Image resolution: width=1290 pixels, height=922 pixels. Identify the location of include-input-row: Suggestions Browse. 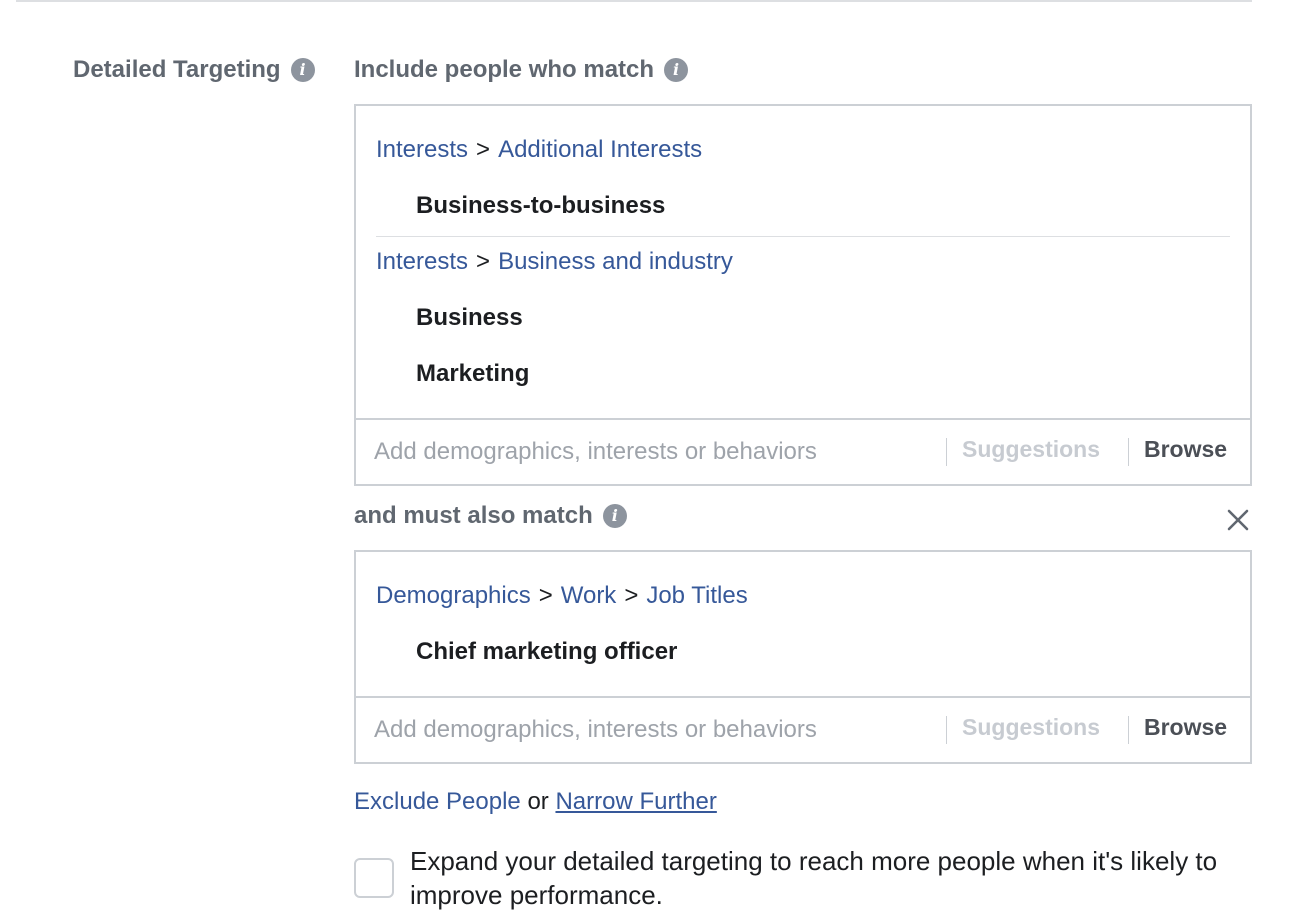
(803, 451).